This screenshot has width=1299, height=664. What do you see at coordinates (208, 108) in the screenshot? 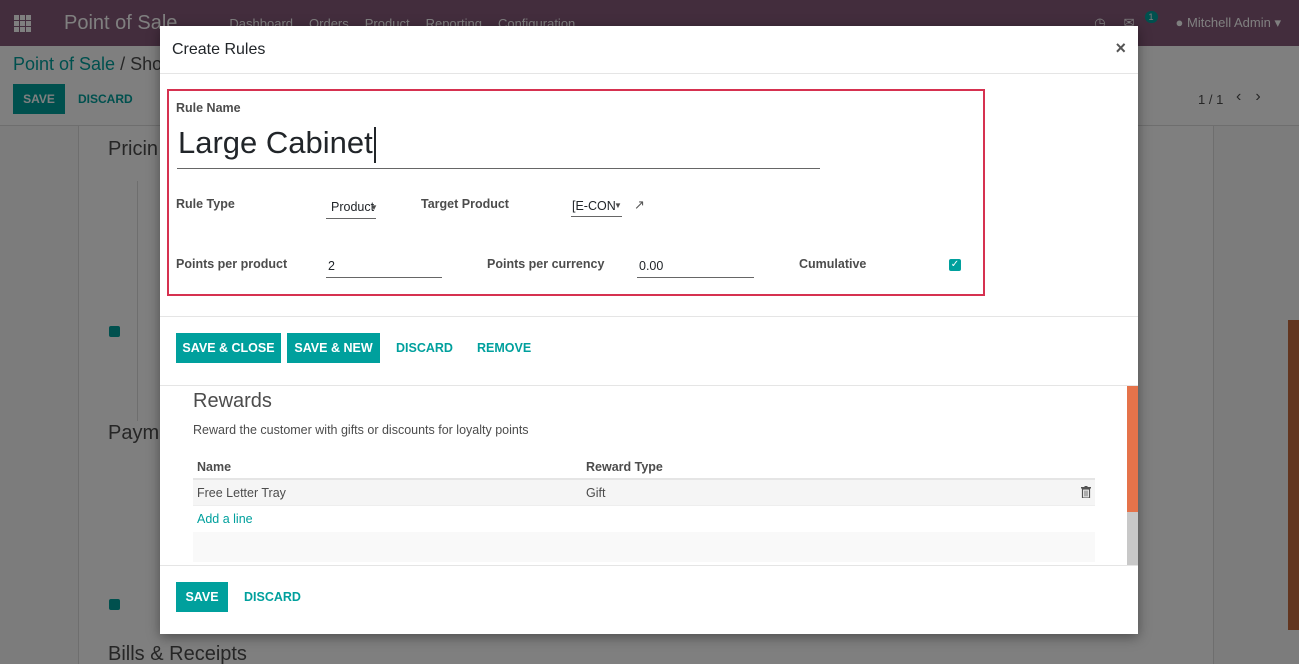
I see `rule-name-label: Rule Name` at bounding box center [208, 108].